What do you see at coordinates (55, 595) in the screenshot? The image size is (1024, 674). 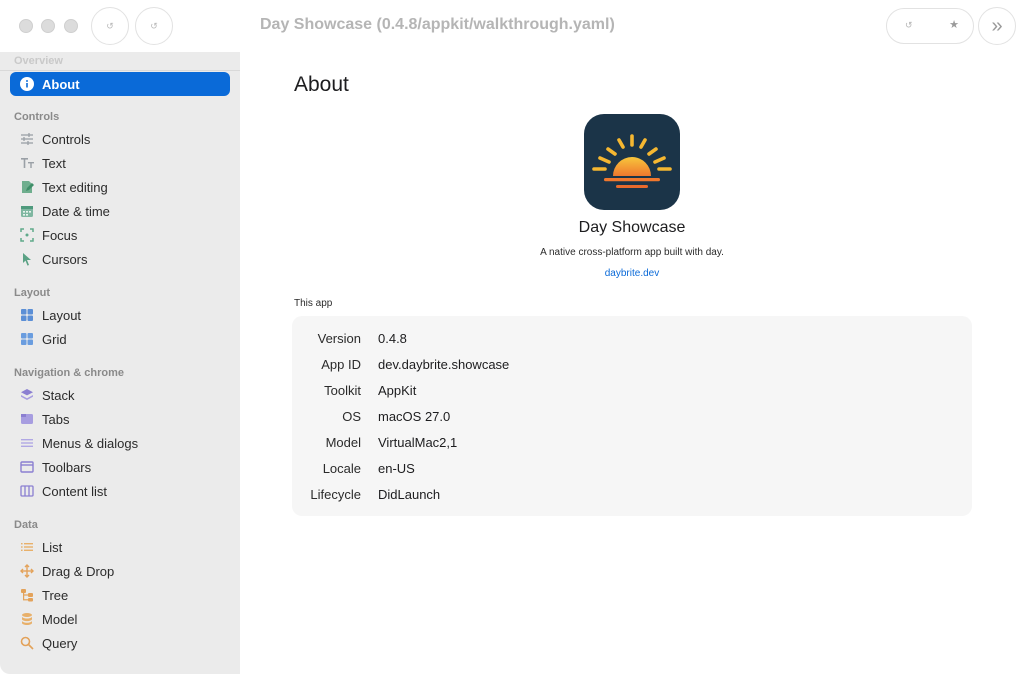 I see `sidebar-item-label: Tree` at bounding box center [55, 595].